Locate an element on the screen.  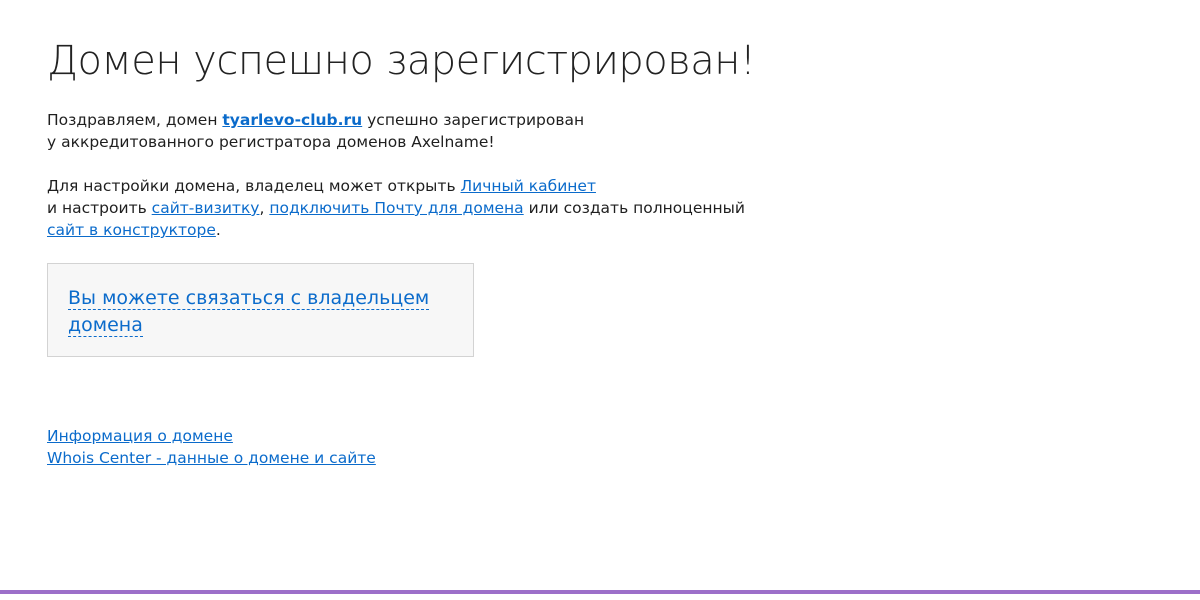
congrats-suffix: успешно зарегистрирован is located at coordinates (473, 120).